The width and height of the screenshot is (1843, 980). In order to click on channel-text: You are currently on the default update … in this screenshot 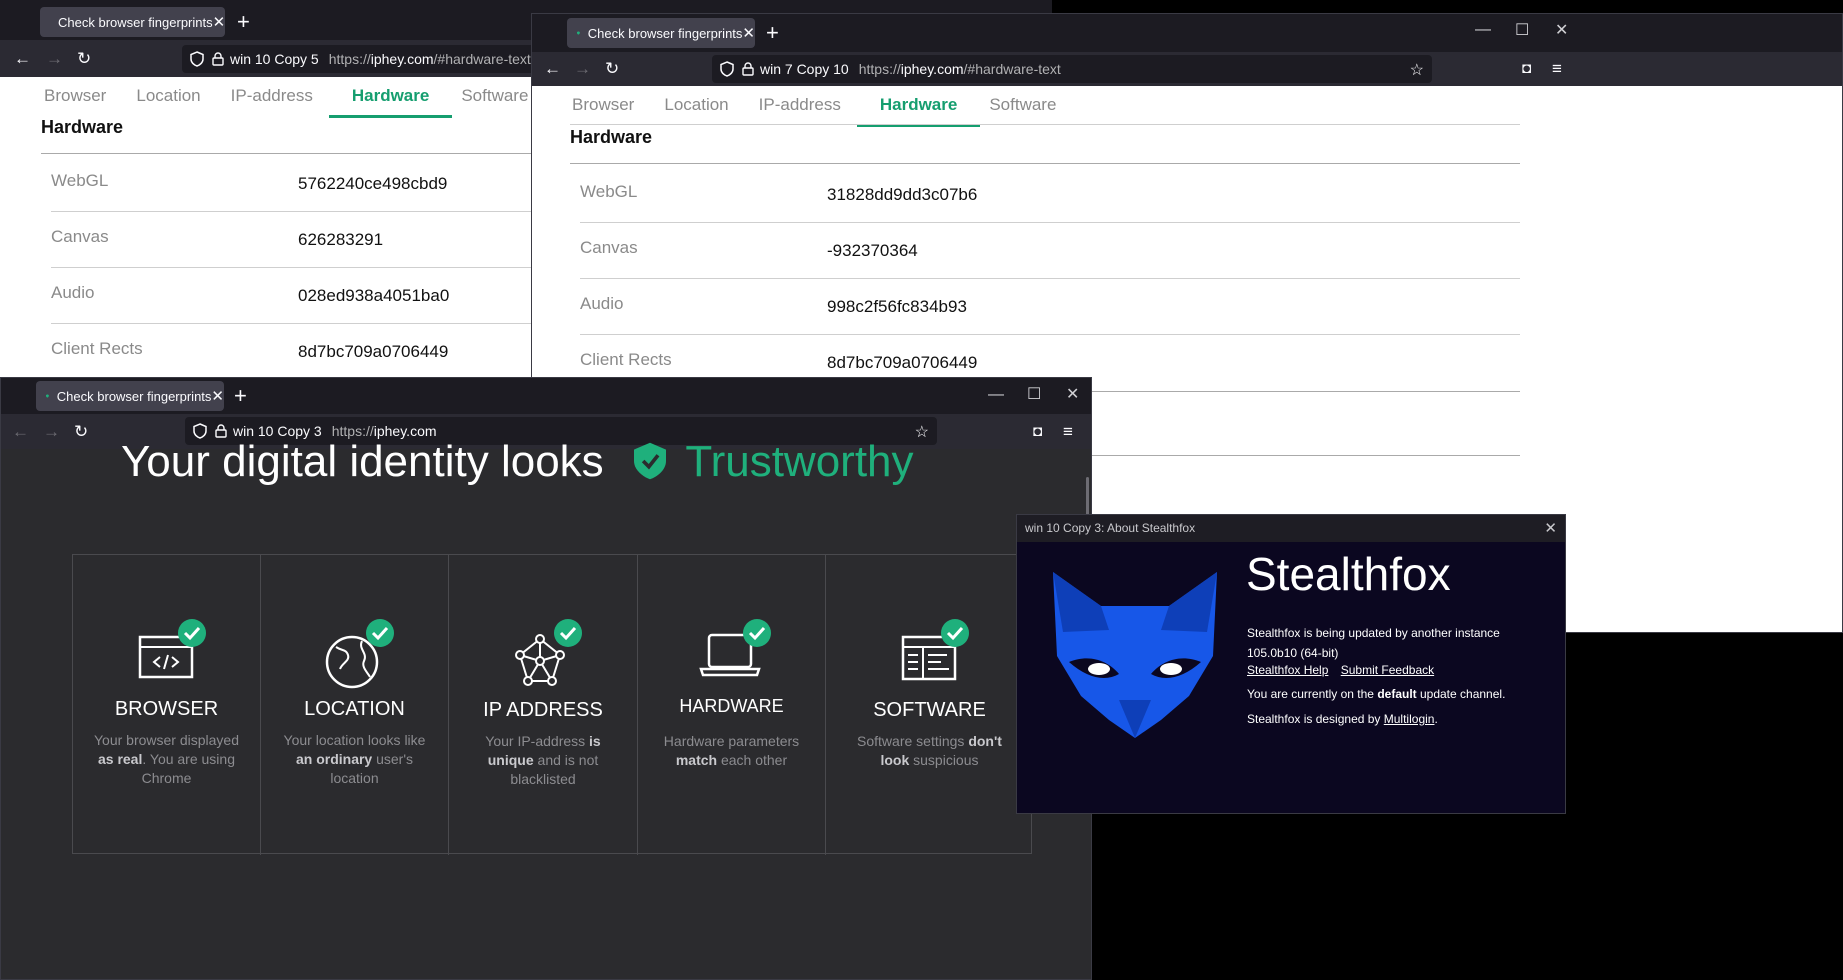, I will do `click(1376, 694)`.